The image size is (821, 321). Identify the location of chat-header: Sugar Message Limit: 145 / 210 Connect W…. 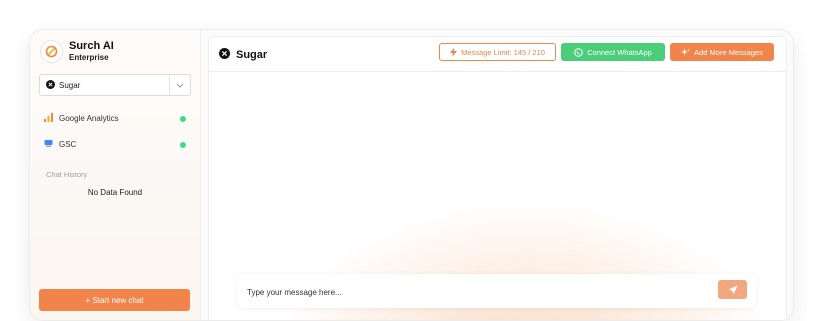
(497, 54).